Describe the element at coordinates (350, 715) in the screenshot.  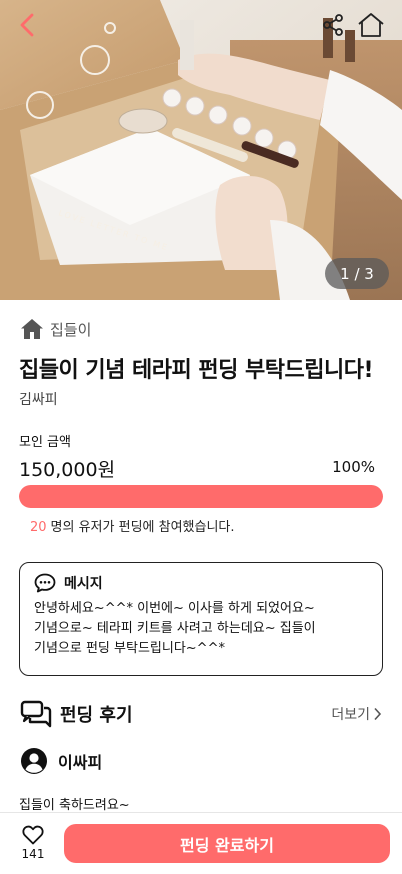
I see `more-label: 더보기` at that location.